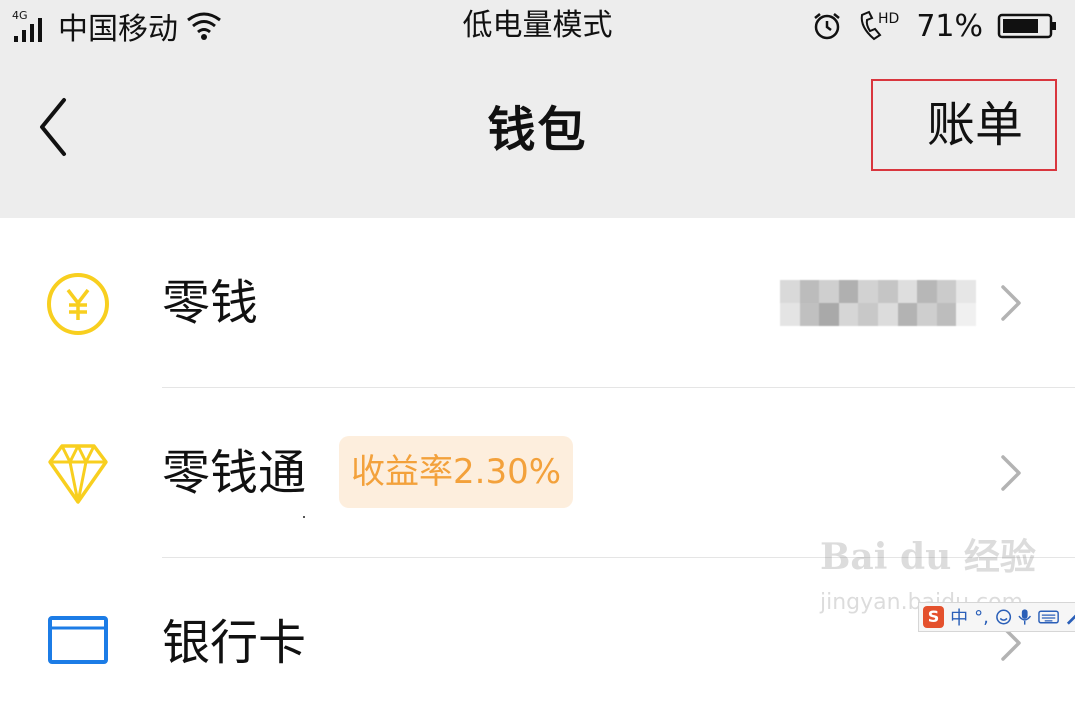 The width and height of the screenshot is (1075, 728). Describe the element at coordinates (78, 304) in the screenshot. I see `yuan-coin-icon` at that location.